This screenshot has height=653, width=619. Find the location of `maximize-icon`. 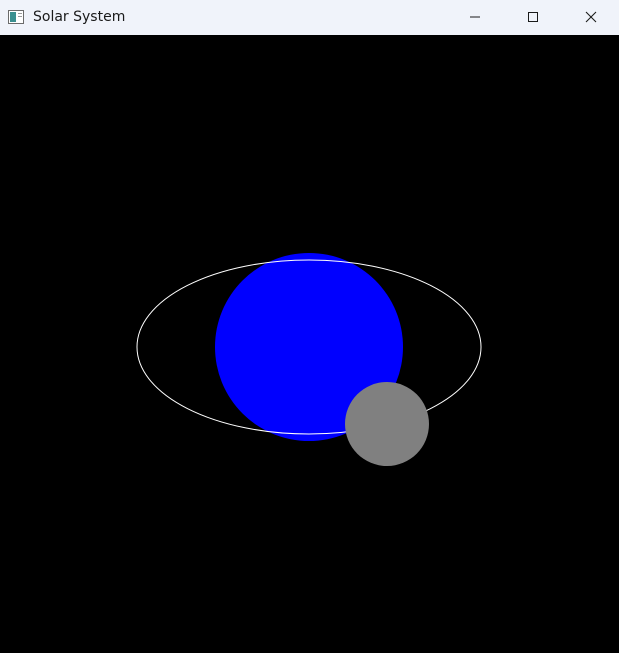

maximize-icon is located at coordinates (533, 17).